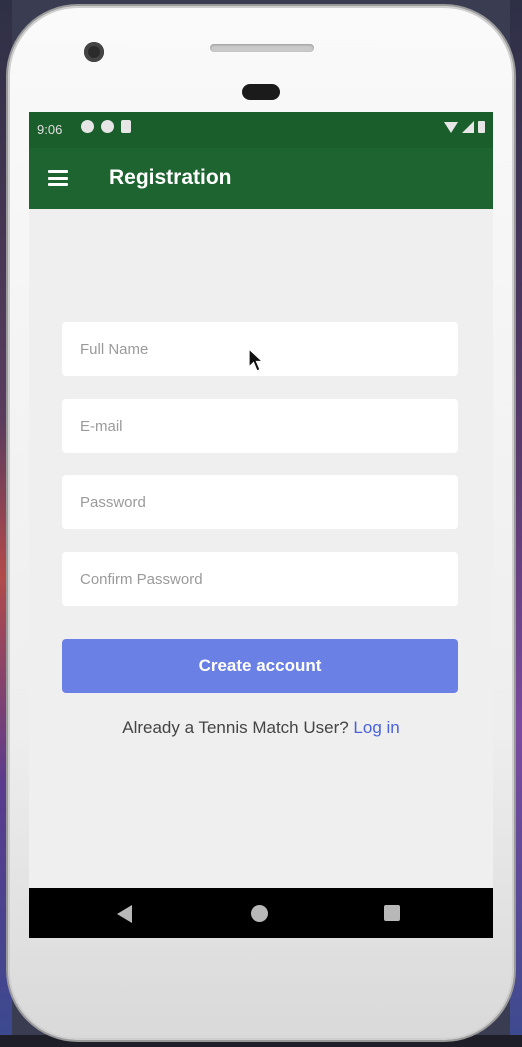 Image resolution: width=522 pixels, height=1047 pixels. Describe the element at coordinates (376, 727) in the screenshot. I see `login-link: Log in` at that location.